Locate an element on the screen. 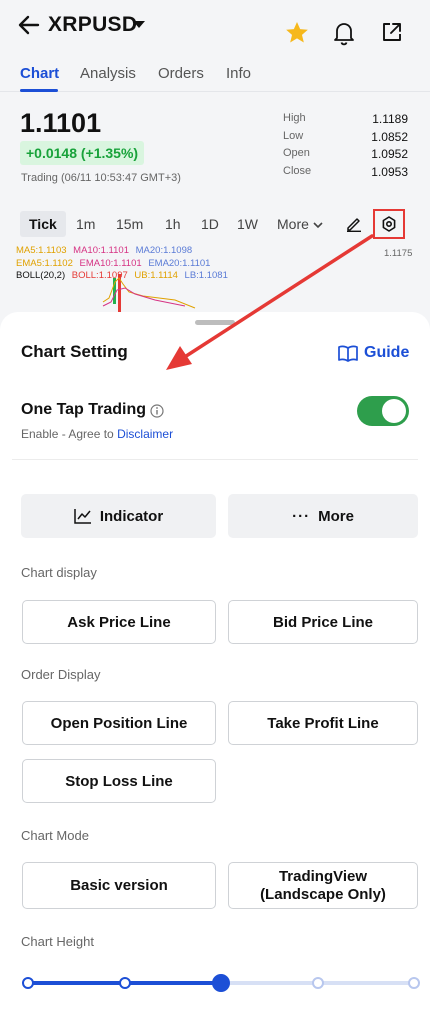 Image resolution: width=430 pixels, height=1024 pixels. ask-price-line-button: Ask Price Line is located at coordinates (119, 622).